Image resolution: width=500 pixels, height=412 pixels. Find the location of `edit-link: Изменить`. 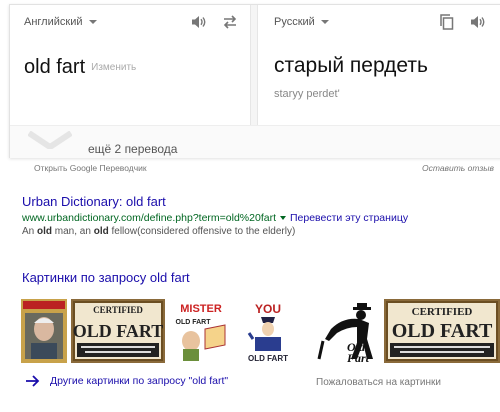

edit-link: Изменить is located at coordinates (113, 67).